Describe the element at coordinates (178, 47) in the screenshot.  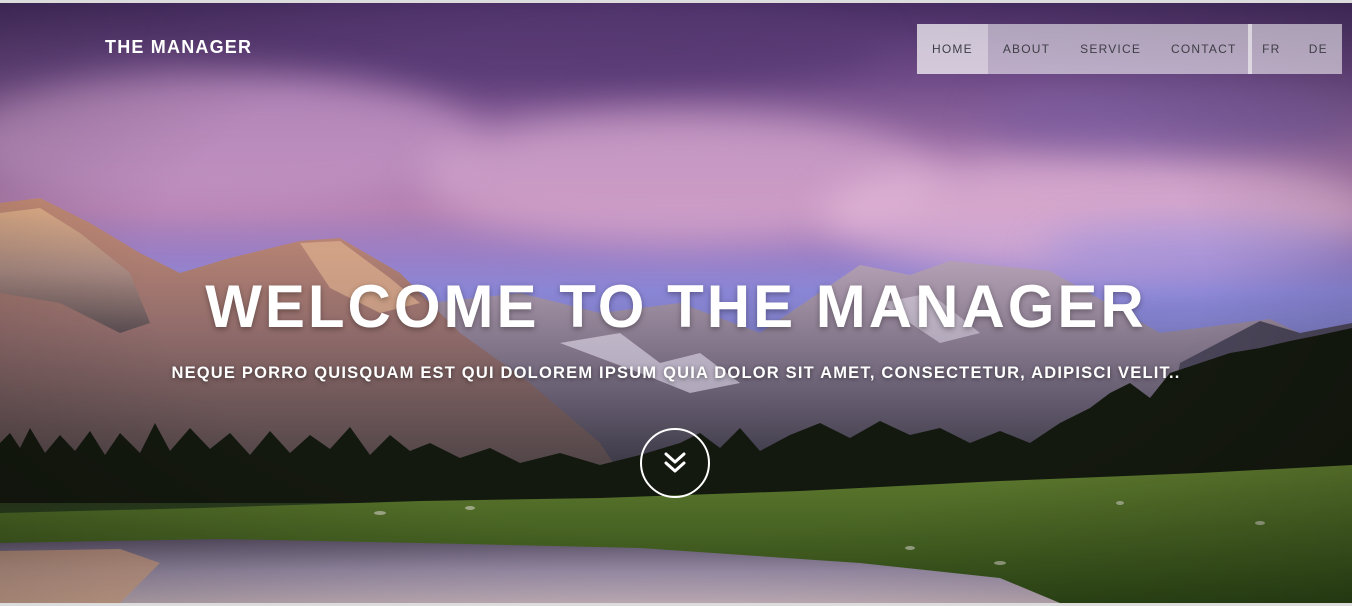
I see `brand-logo: THE MANAGER` at that location.